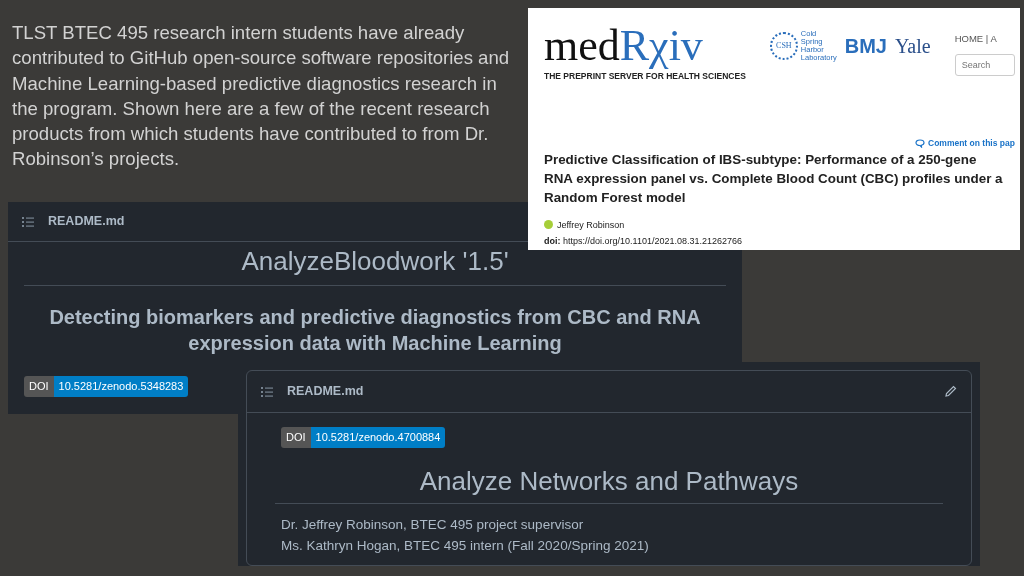  Describe the element at coordinates (950, 391) in the screenshot. I see `pencil-icon` at that location.